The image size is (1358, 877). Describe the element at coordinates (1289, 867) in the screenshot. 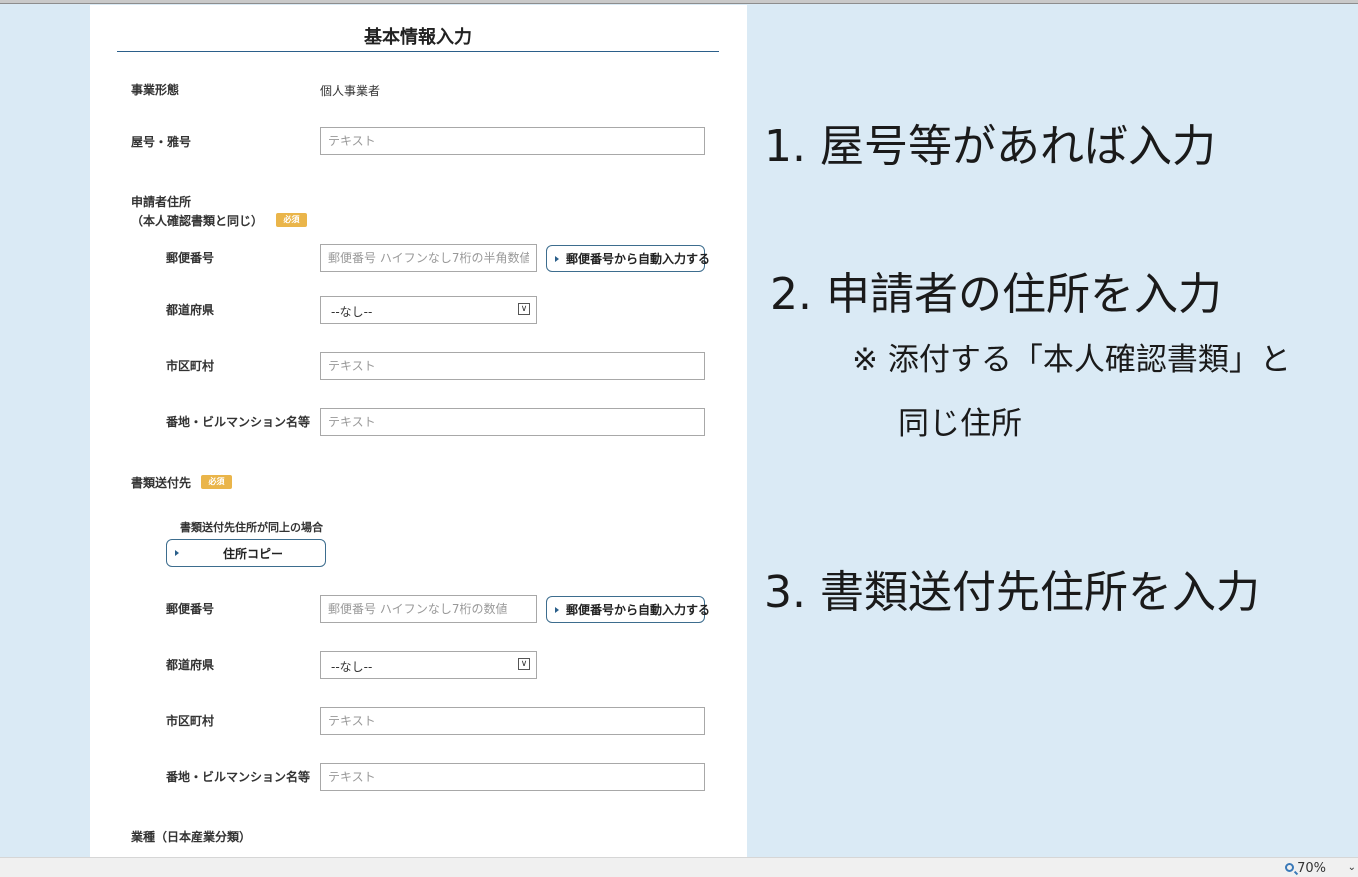

I see `magnifier-icon` at that location.